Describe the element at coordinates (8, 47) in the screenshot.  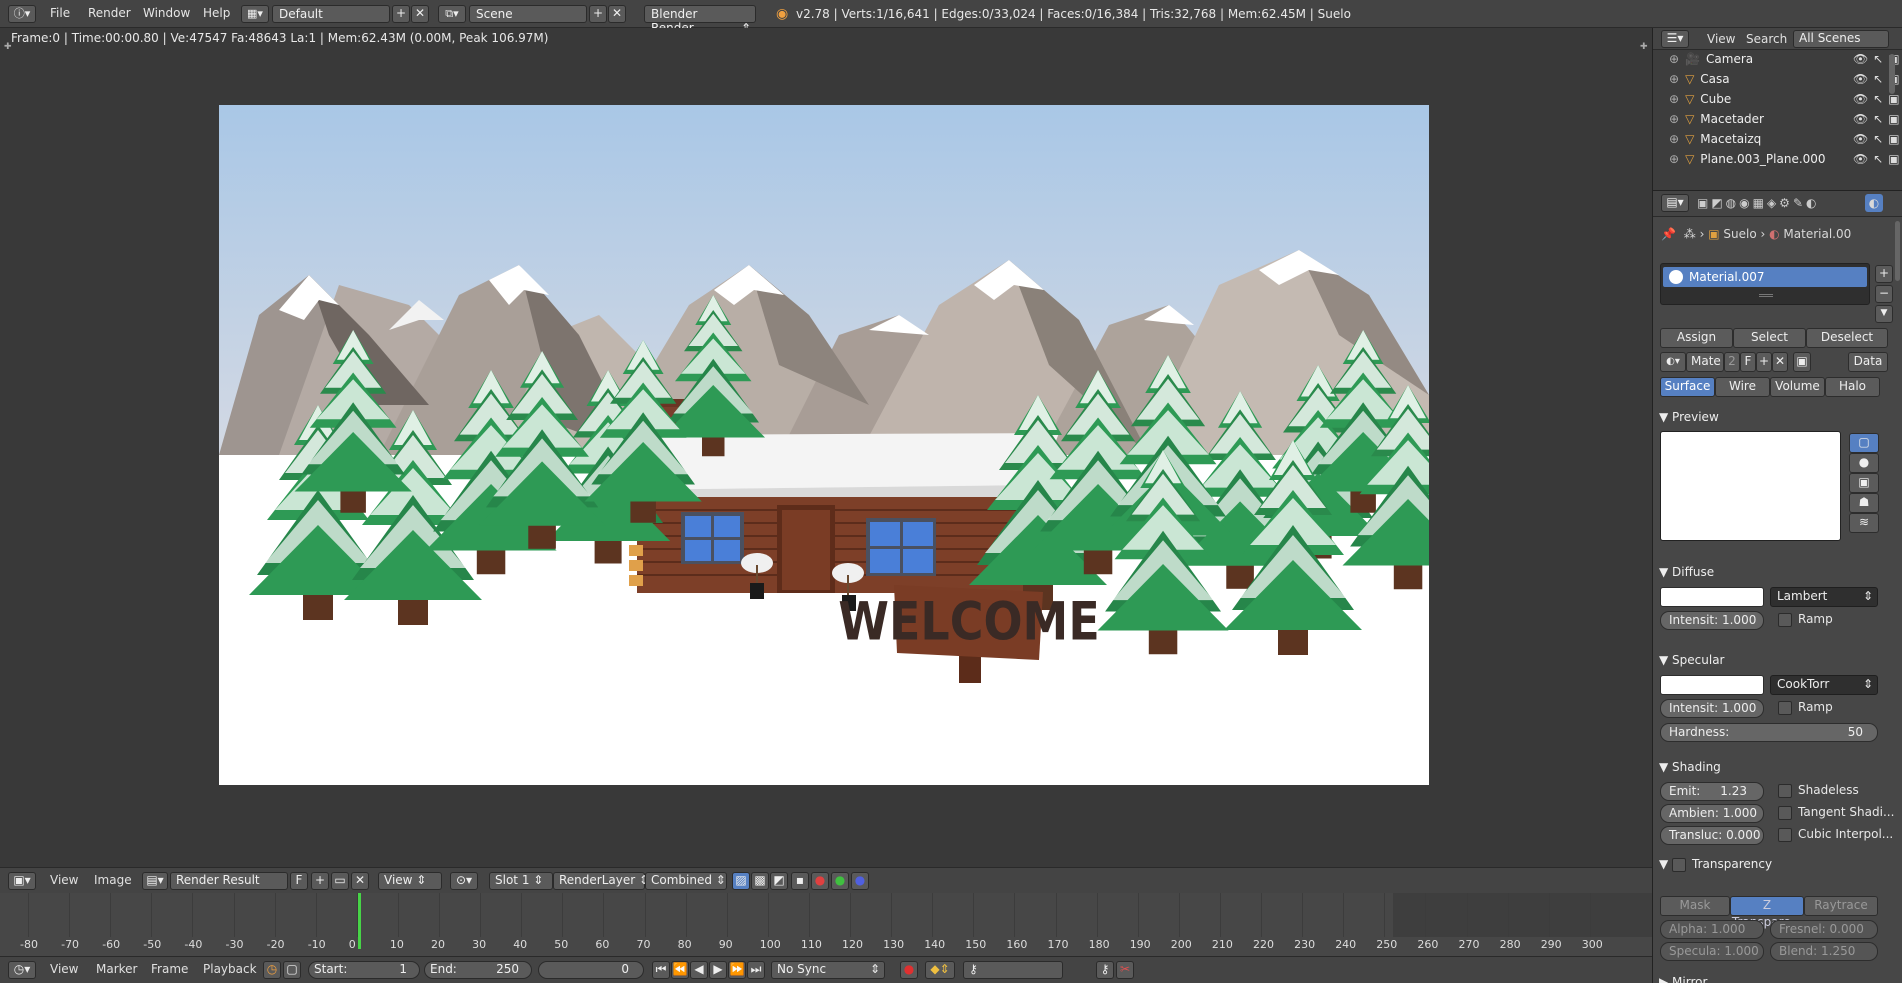
I see `area-corner-icon: ✚` at that location.